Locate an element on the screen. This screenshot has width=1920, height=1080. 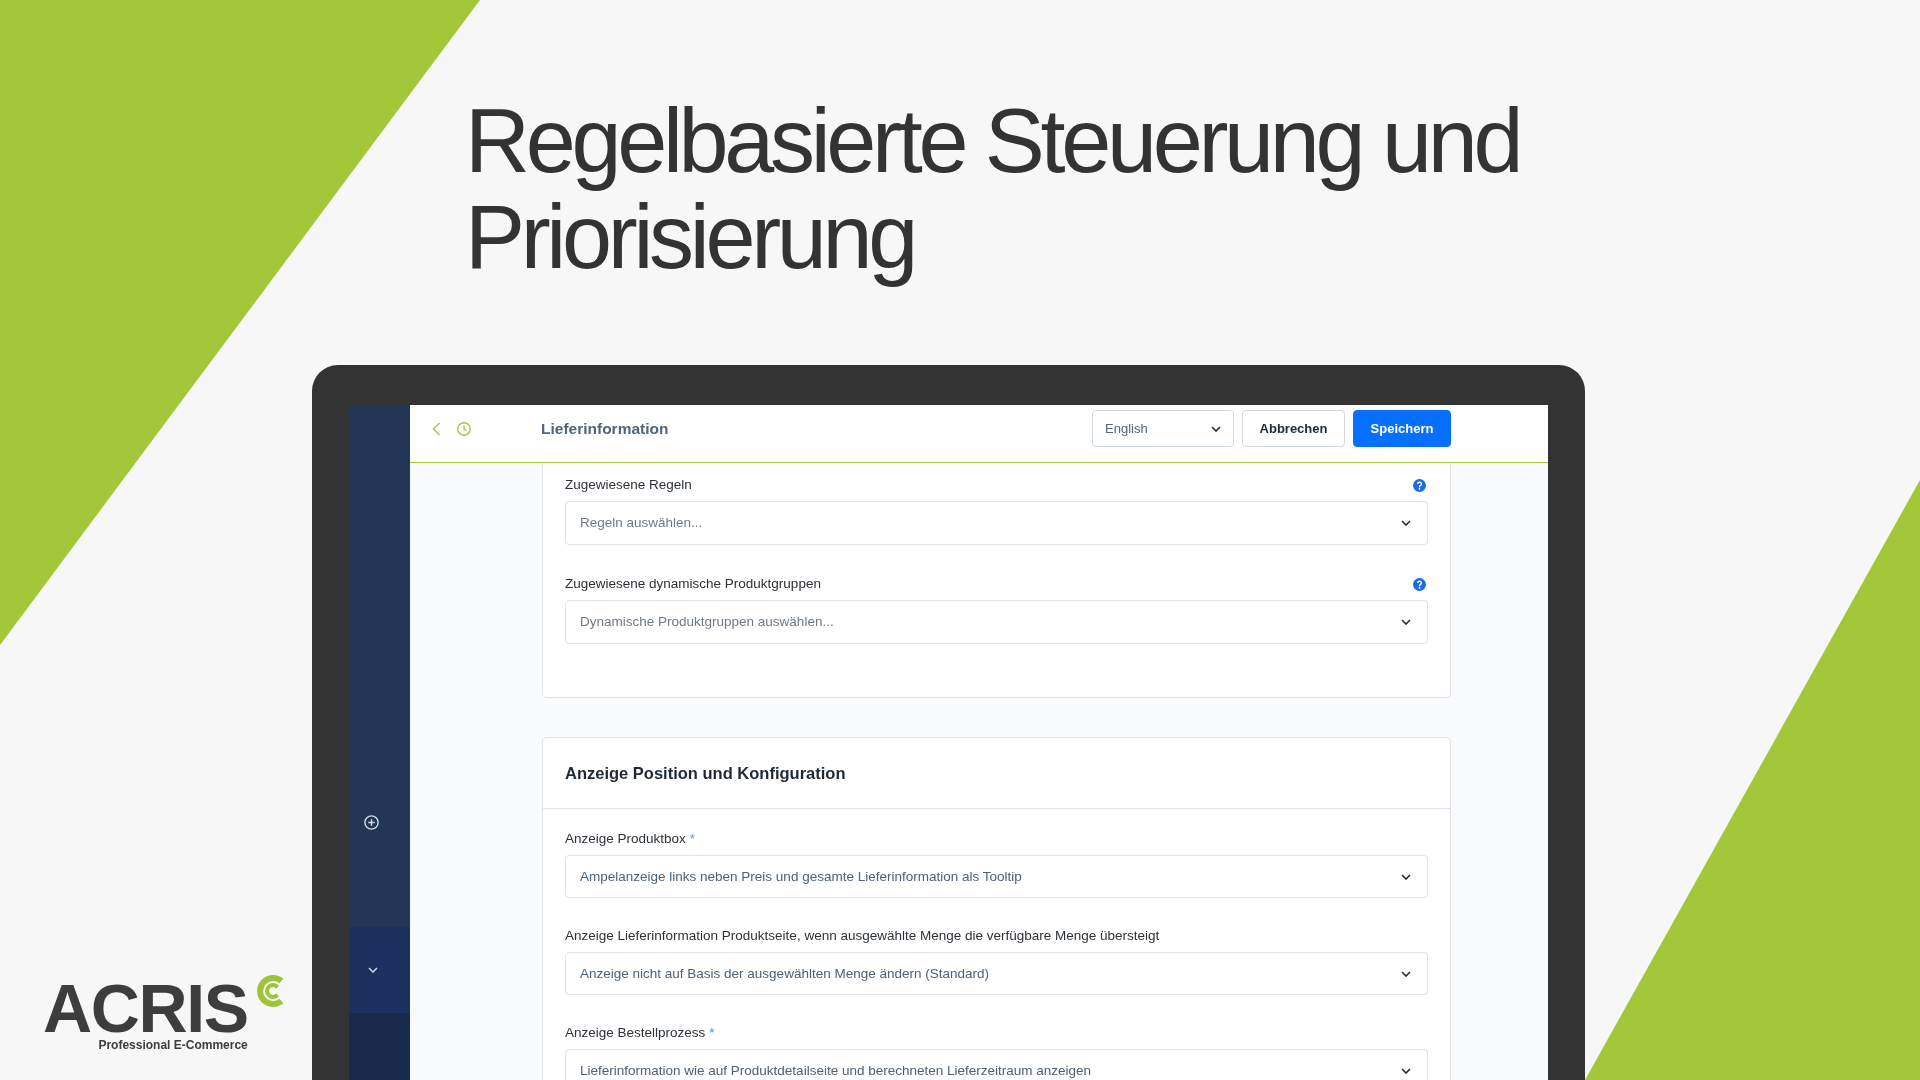
save-button: Speichern is located at coordinates (1402, 428).